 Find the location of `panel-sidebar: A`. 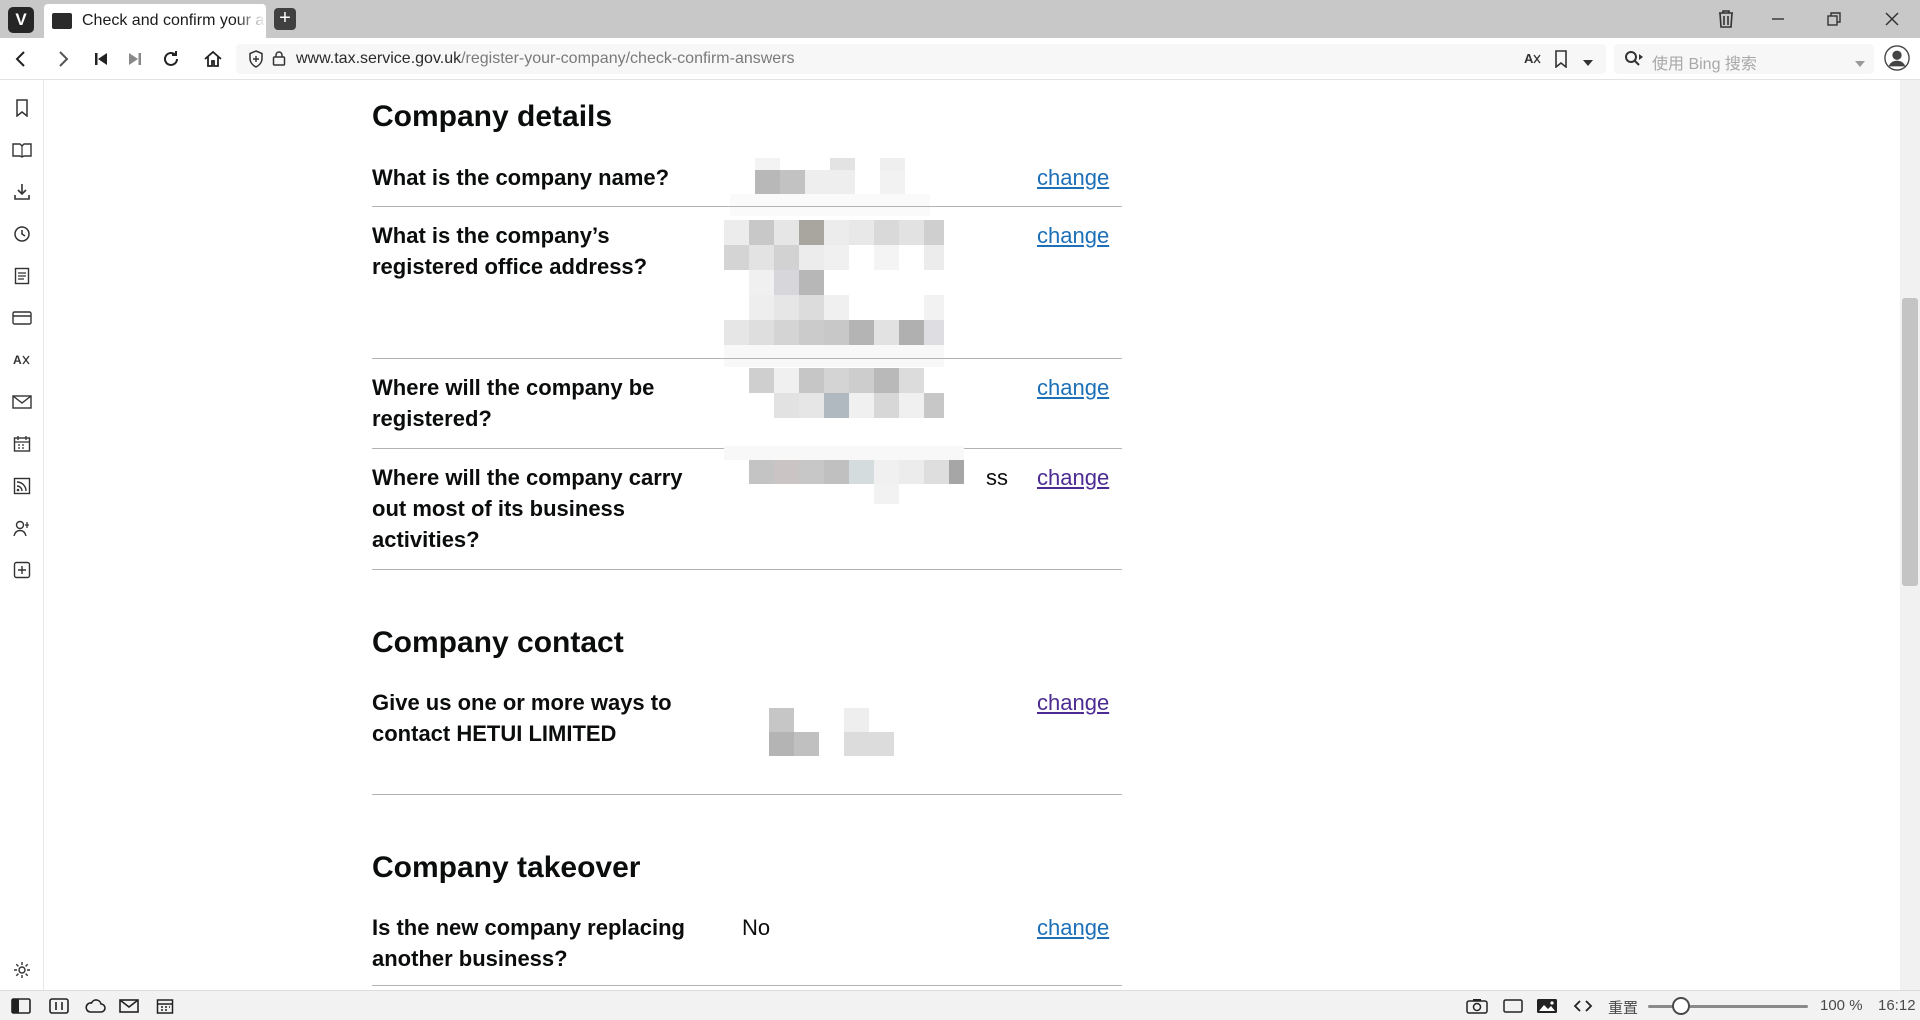

panel-sidebar: A is located at coordinates (22, 535).